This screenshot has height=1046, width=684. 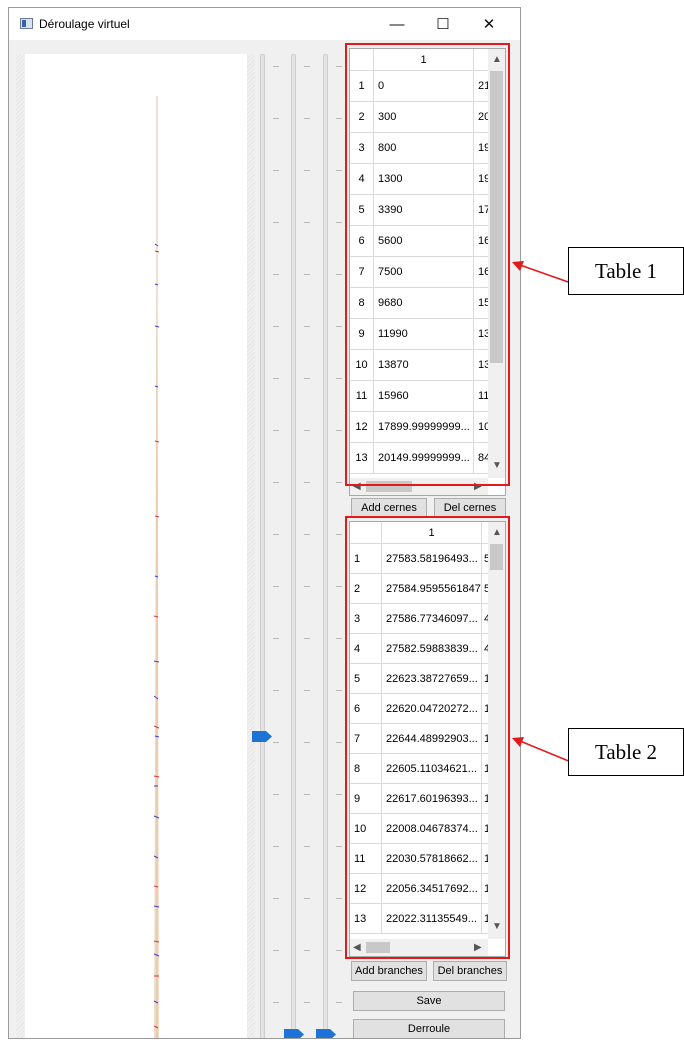 I want to click on maximize-button: ☐, so click(x=443, y=24).